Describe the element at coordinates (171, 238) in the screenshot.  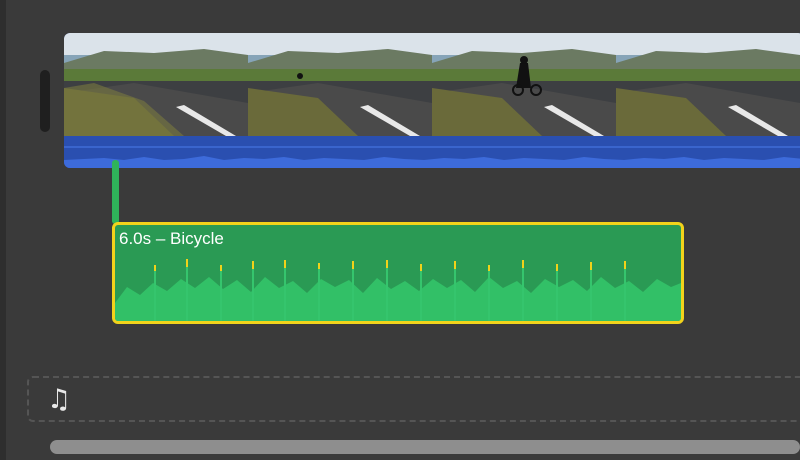
I see `audio-clip-label: 6.0s – Bicycle` at that location.